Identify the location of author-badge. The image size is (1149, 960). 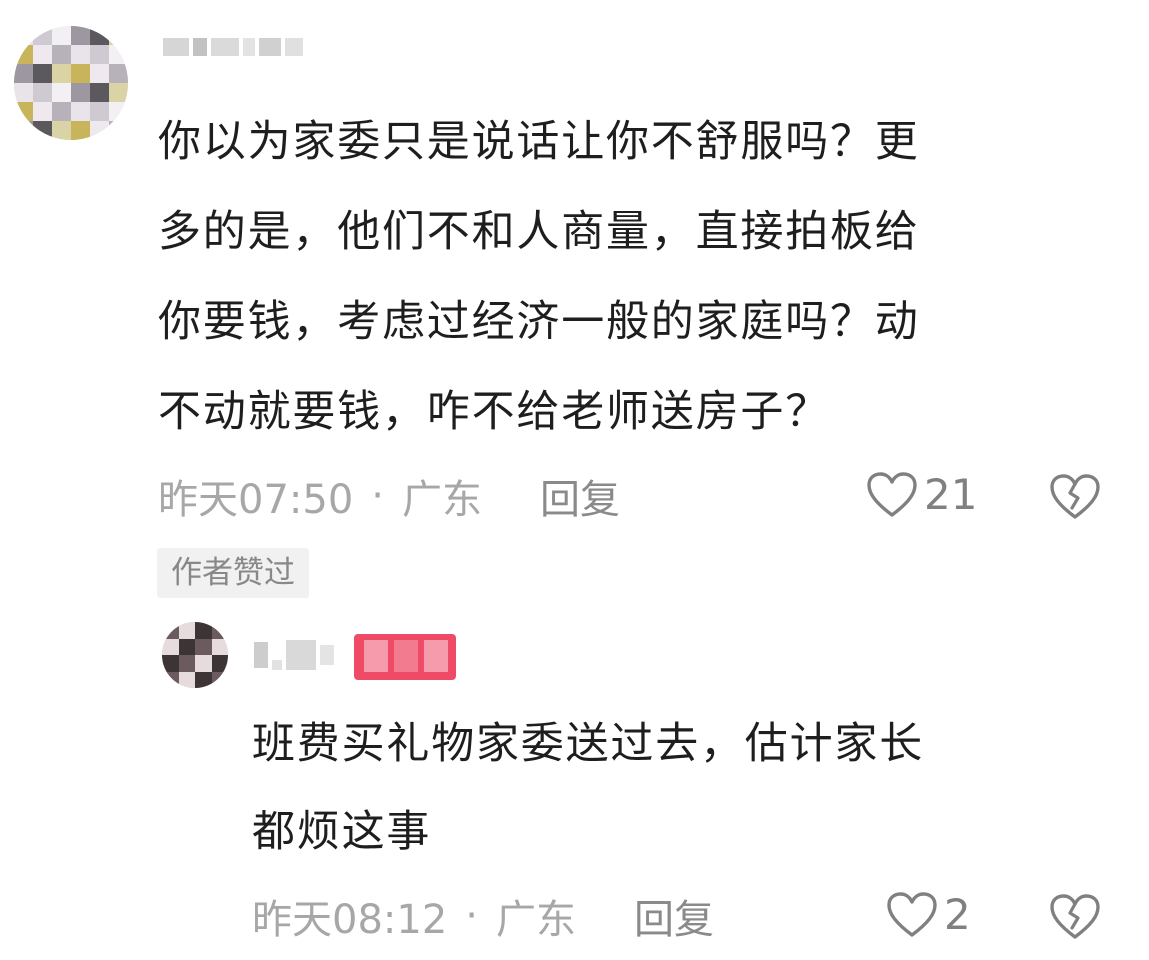
(405, 657).